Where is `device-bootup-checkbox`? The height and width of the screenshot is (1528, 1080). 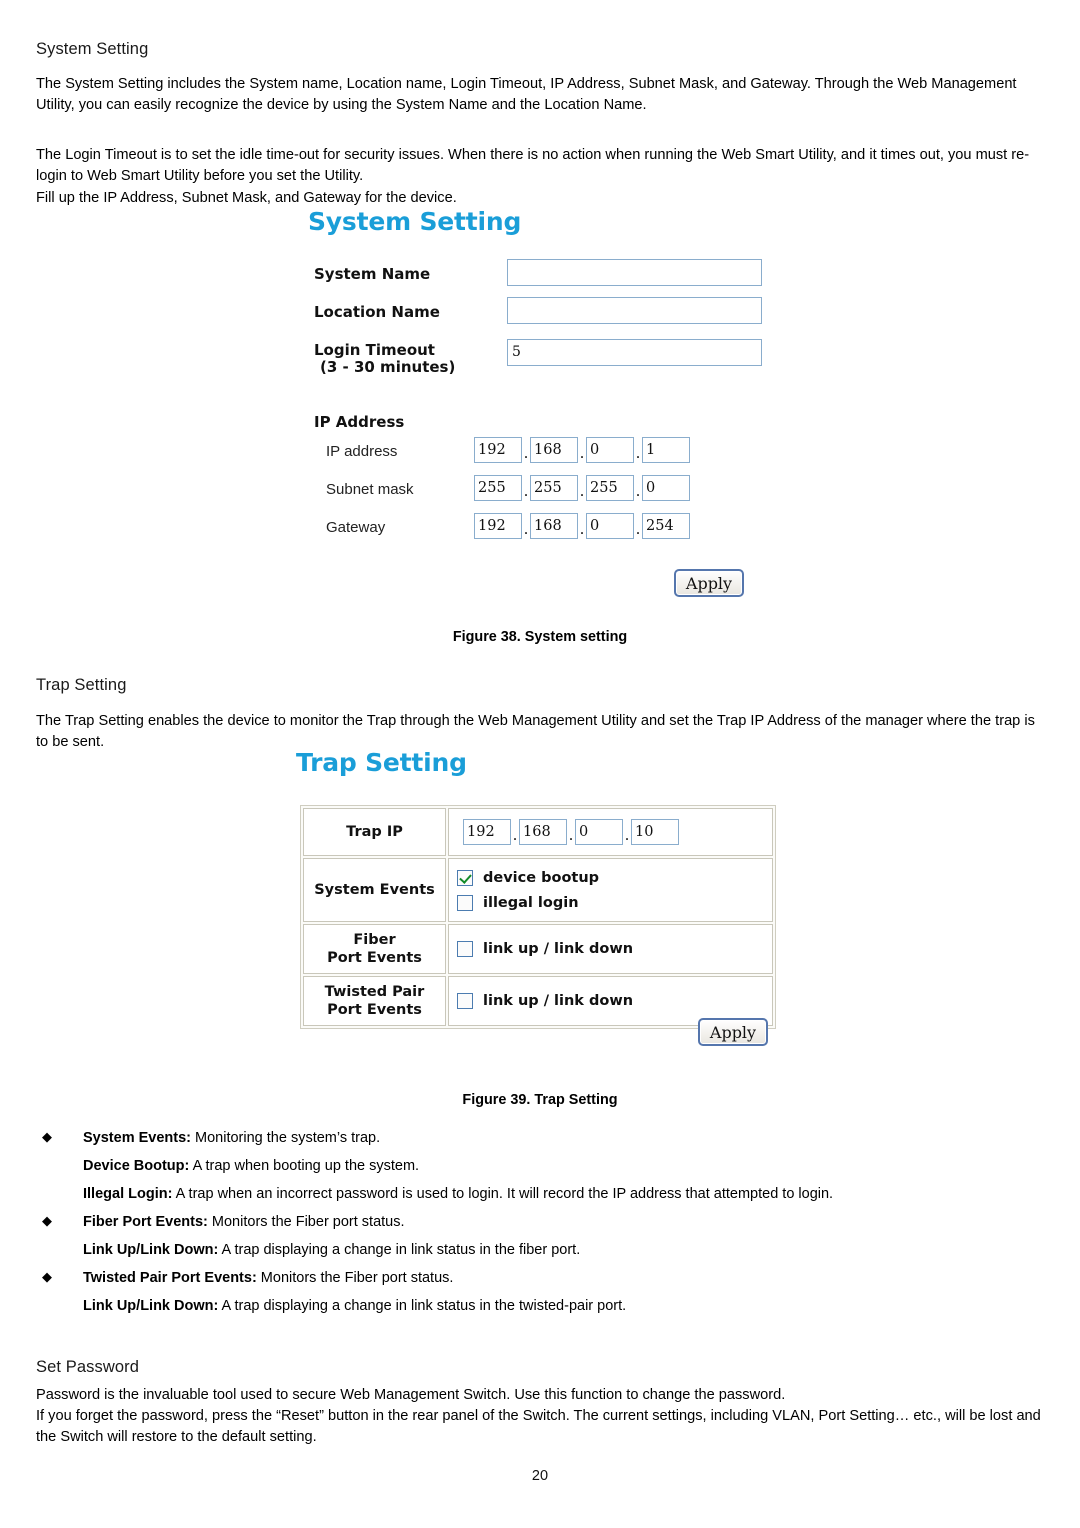
device-bootup-checkbox is located at coordinates (465, 877).